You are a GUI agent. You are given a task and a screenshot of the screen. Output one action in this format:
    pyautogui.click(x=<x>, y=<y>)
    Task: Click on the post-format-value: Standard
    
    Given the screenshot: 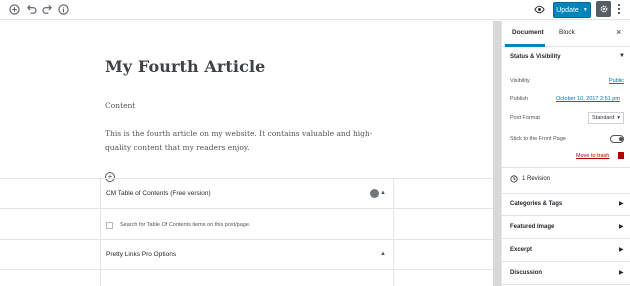 What is the action you would take?
    pyautogui.click(x=603, y=118)
    